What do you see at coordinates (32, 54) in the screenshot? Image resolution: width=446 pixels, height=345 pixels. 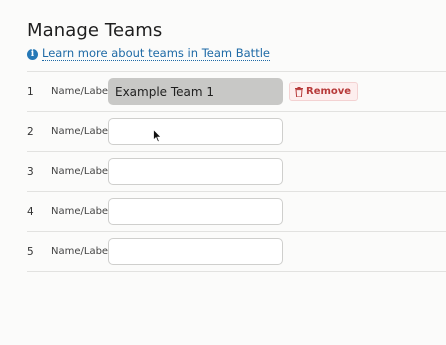 I see `info-icon: i` at bounding box center [32, 54].